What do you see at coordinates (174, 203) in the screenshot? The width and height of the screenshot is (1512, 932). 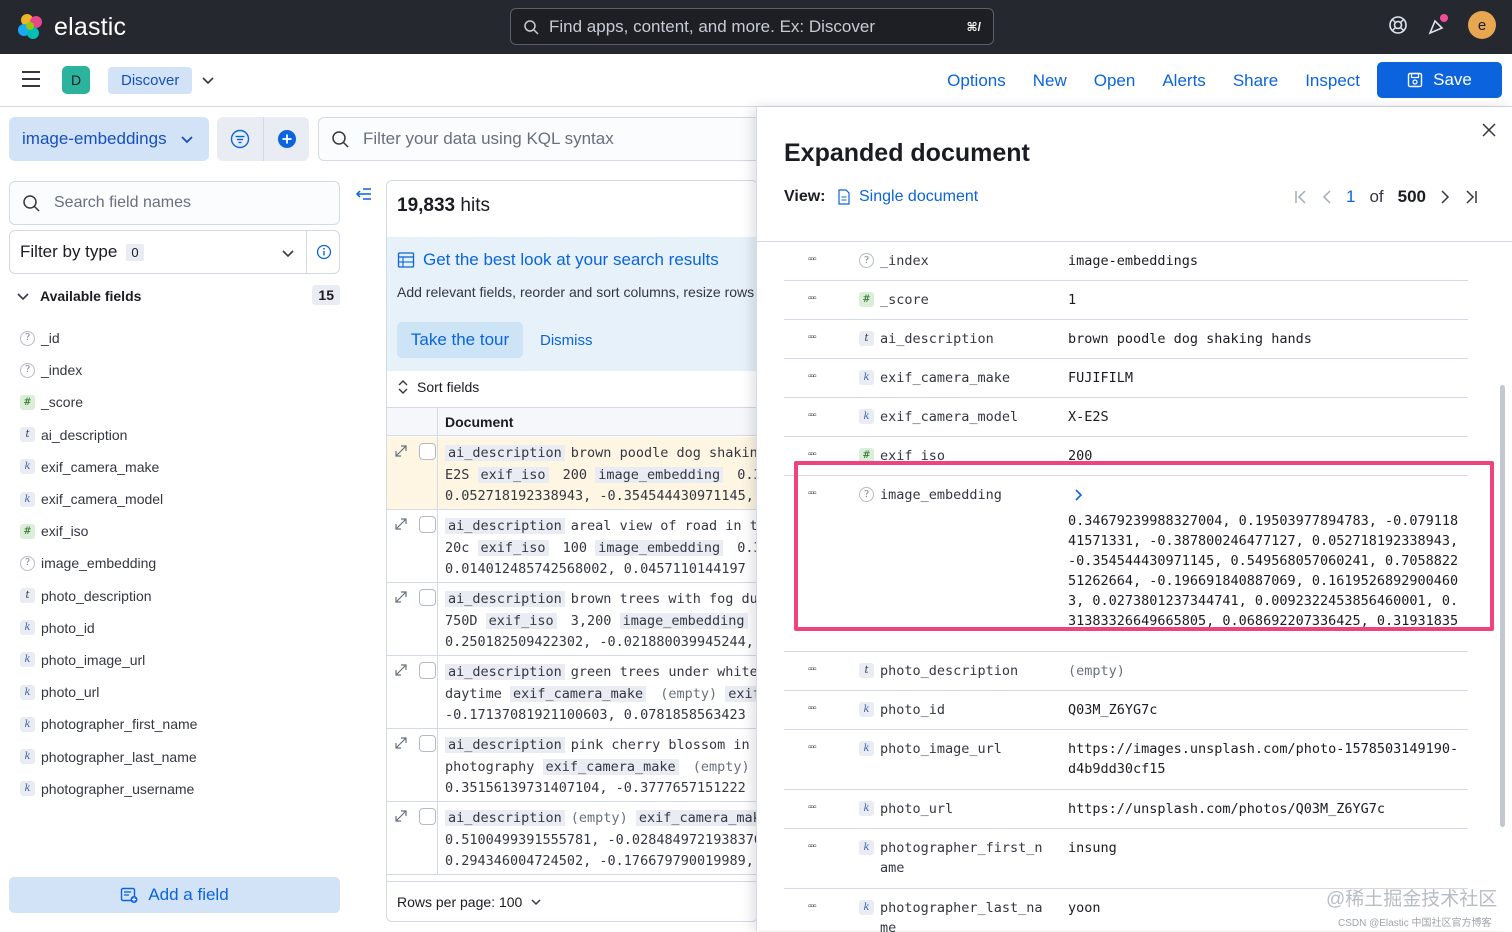 I see `search-field-names-input: Search field names` at bounding box center [174, 203].